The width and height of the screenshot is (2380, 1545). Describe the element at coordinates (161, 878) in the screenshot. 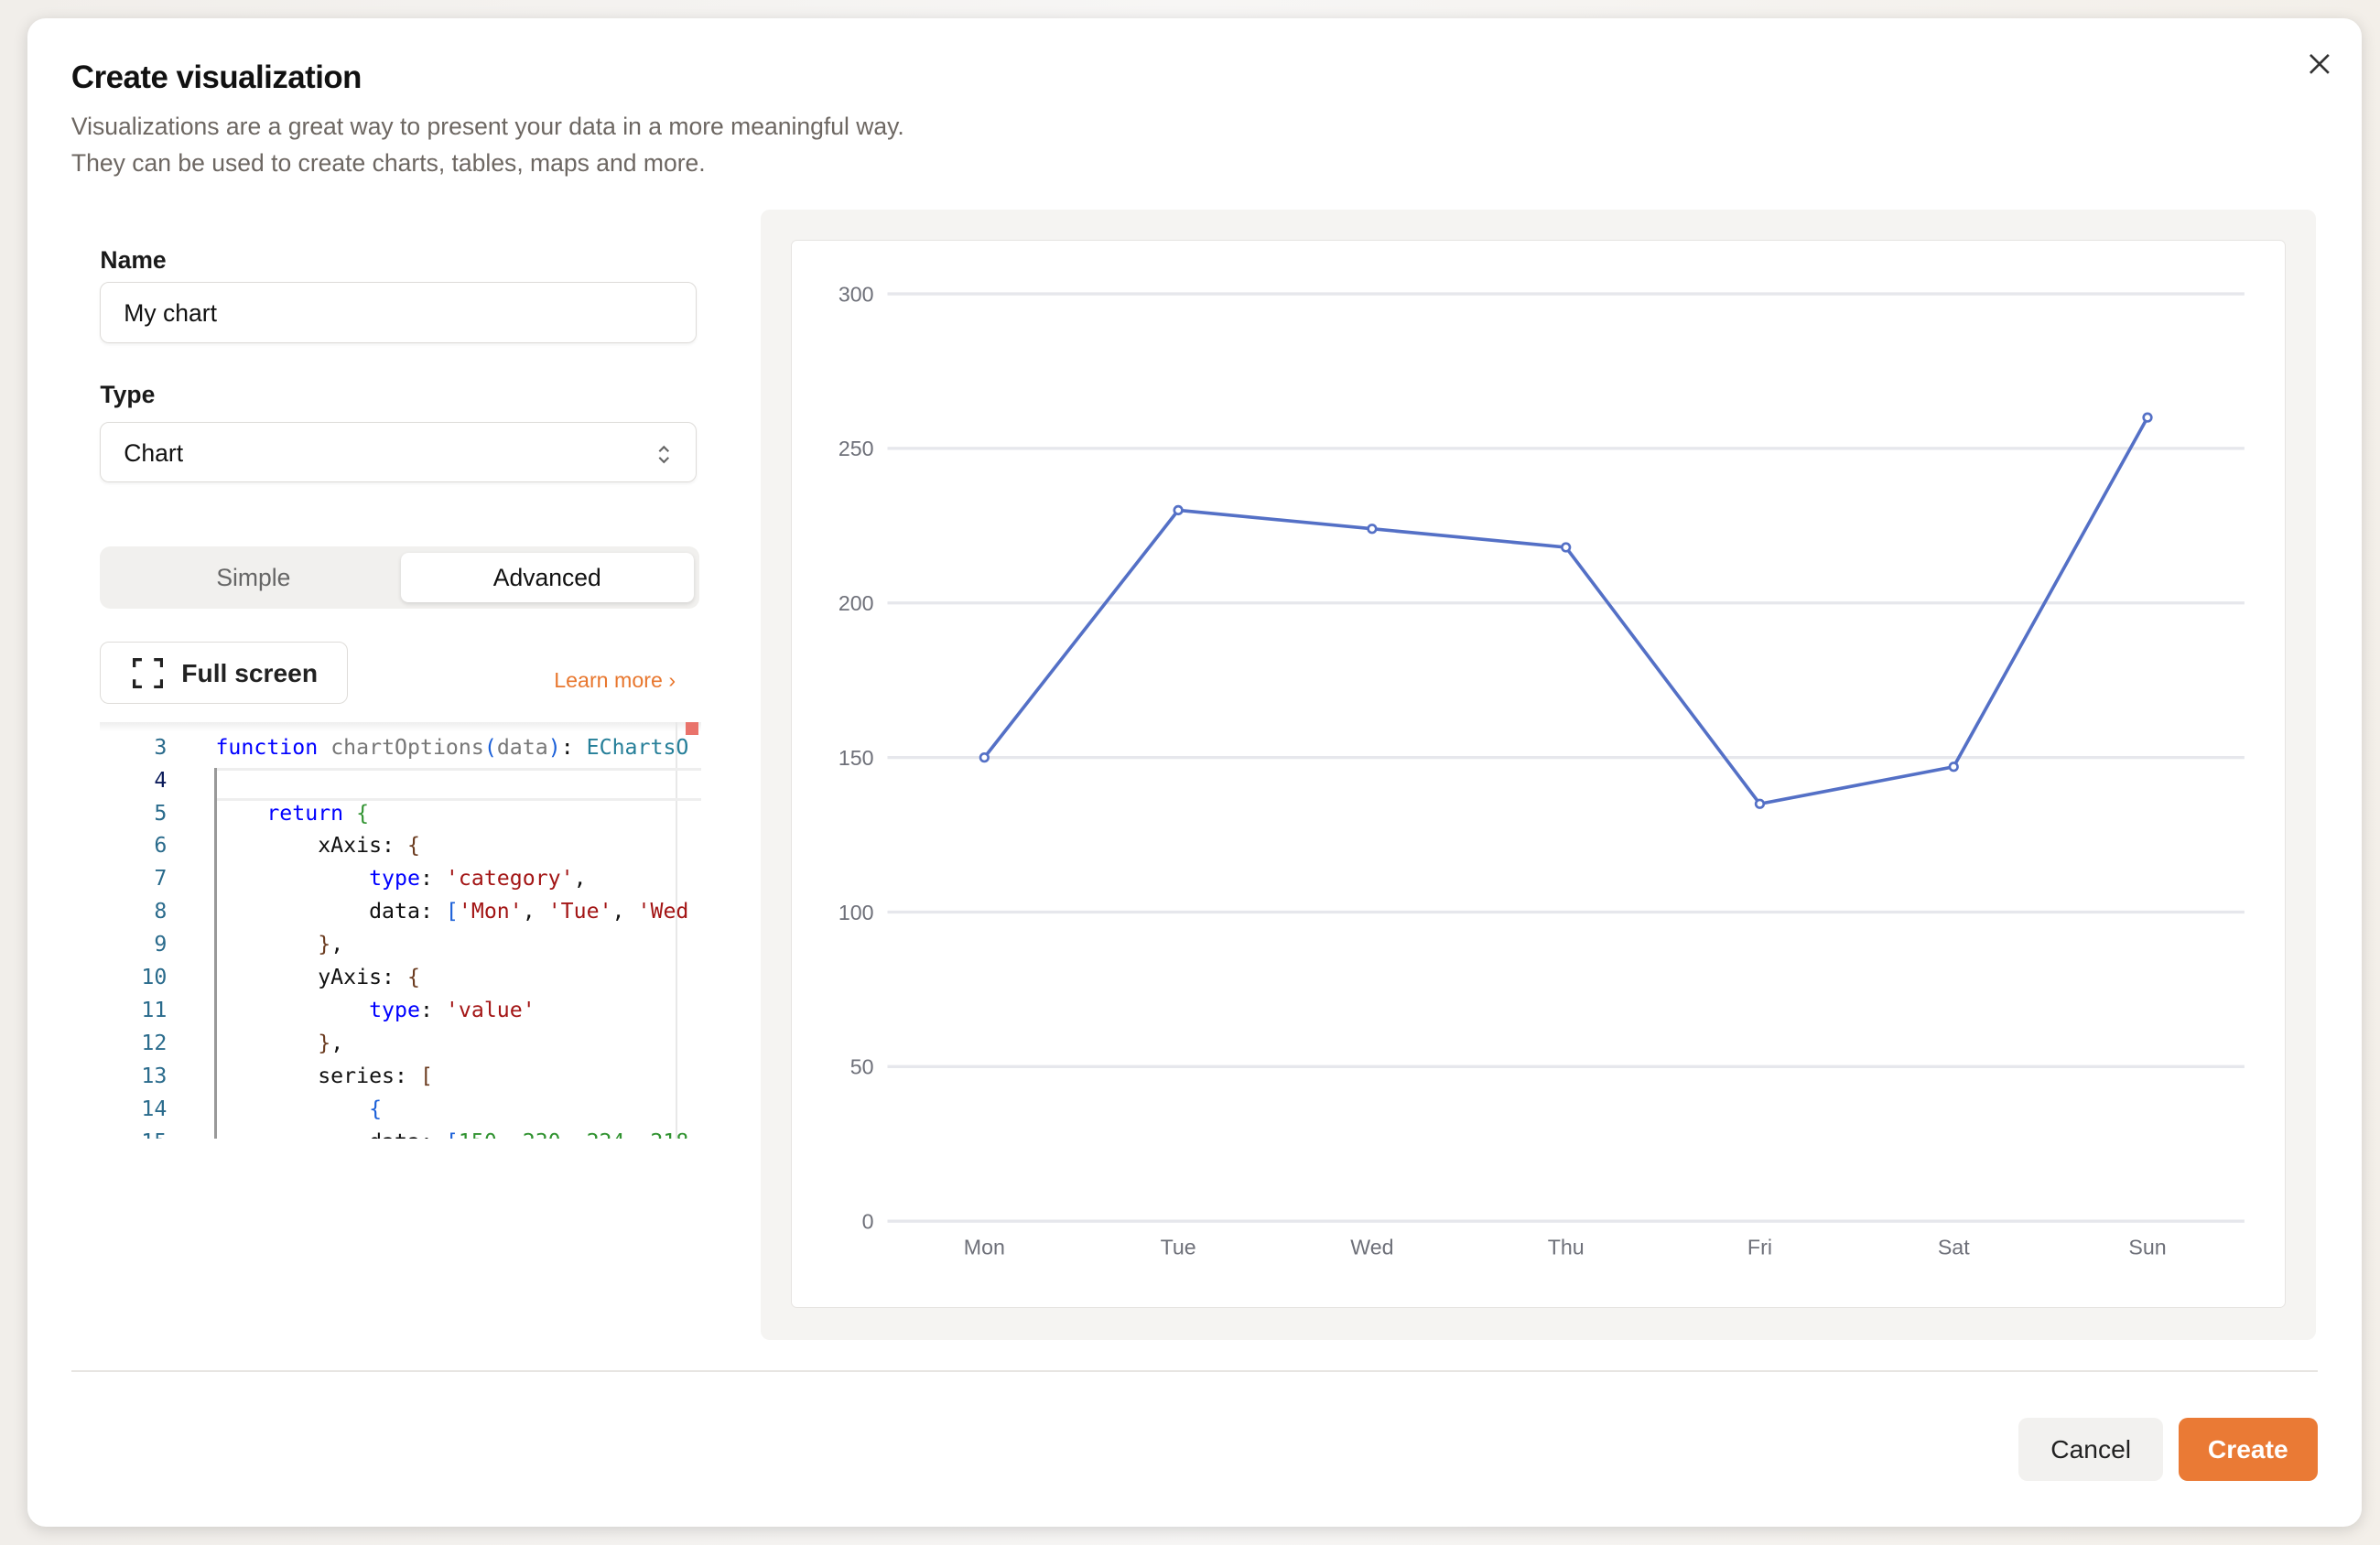

I see `line-number: 7` at that location.